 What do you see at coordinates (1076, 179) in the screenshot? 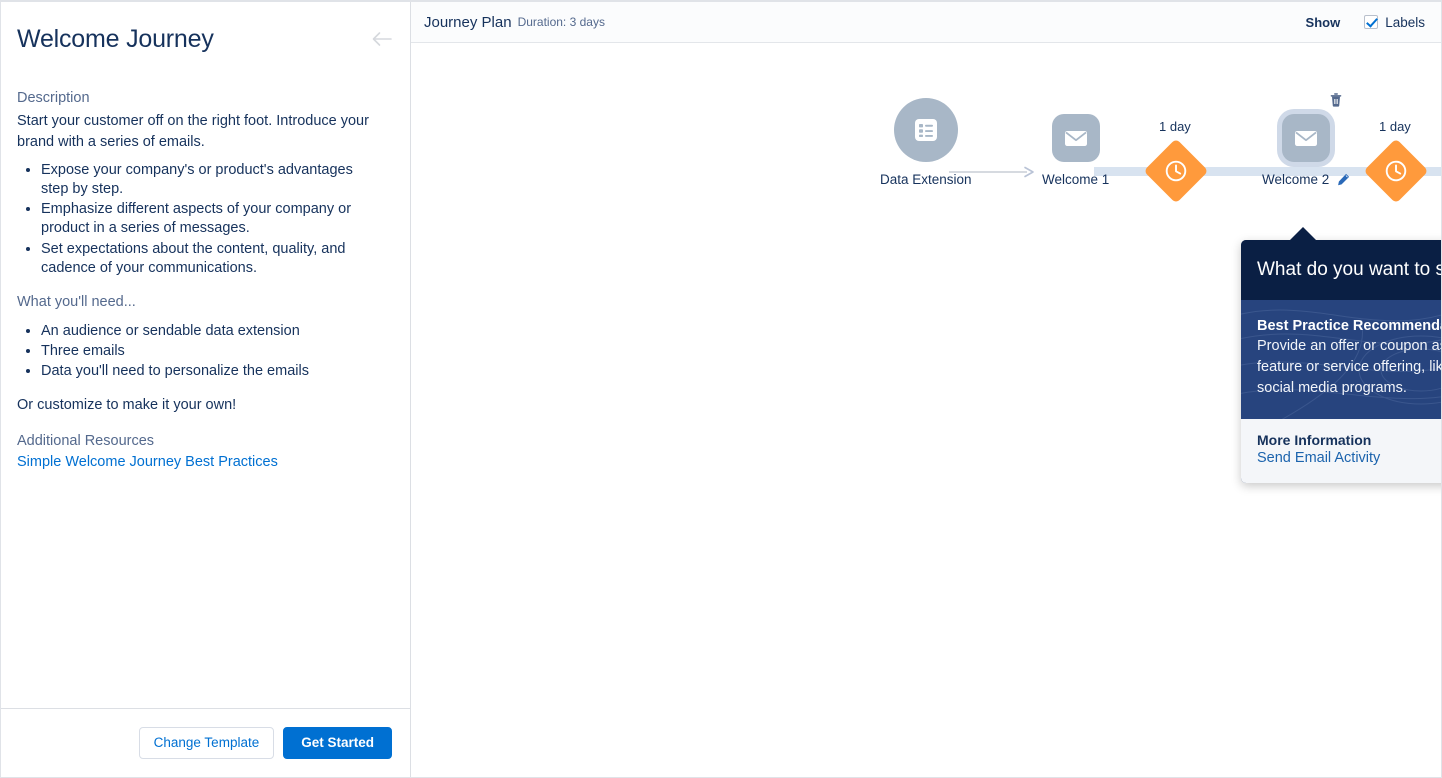
I see `node-label: Welcome 1` at bounding box center [1076, 179].